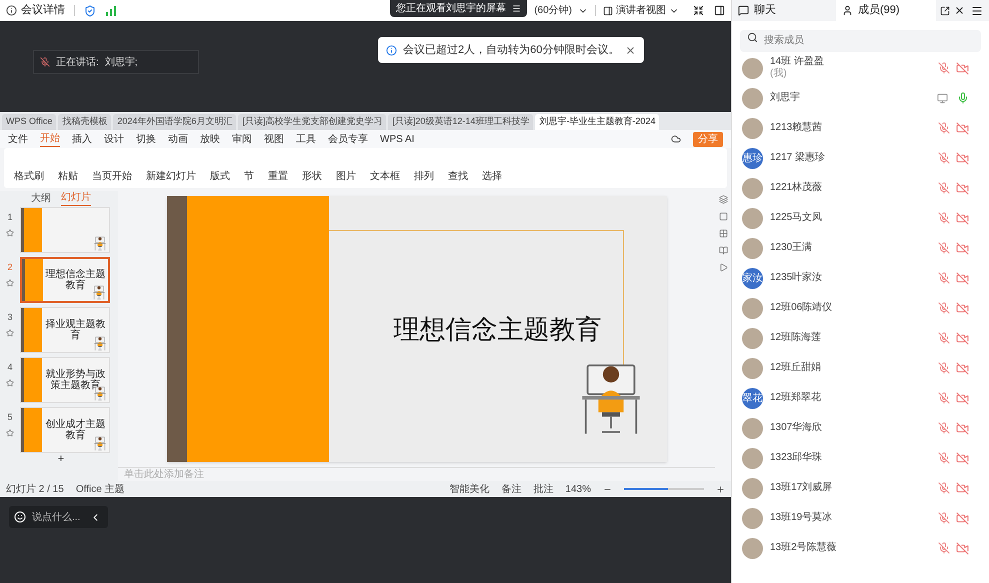 The image size is (989, 583). I want to click on ribbon-tab: 文件, so click(18, 139).